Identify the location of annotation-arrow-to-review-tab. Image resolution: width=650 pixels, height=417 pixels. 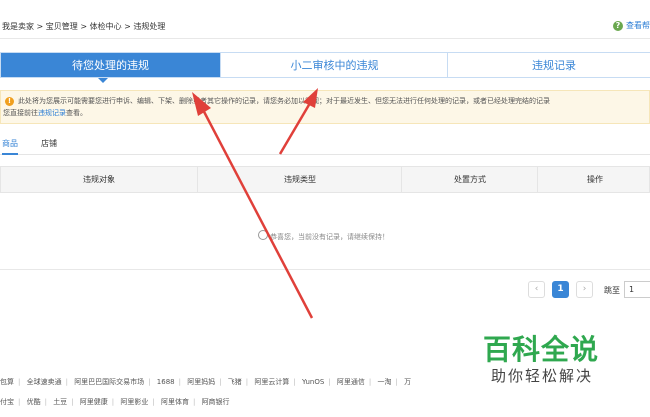
(298, 121).